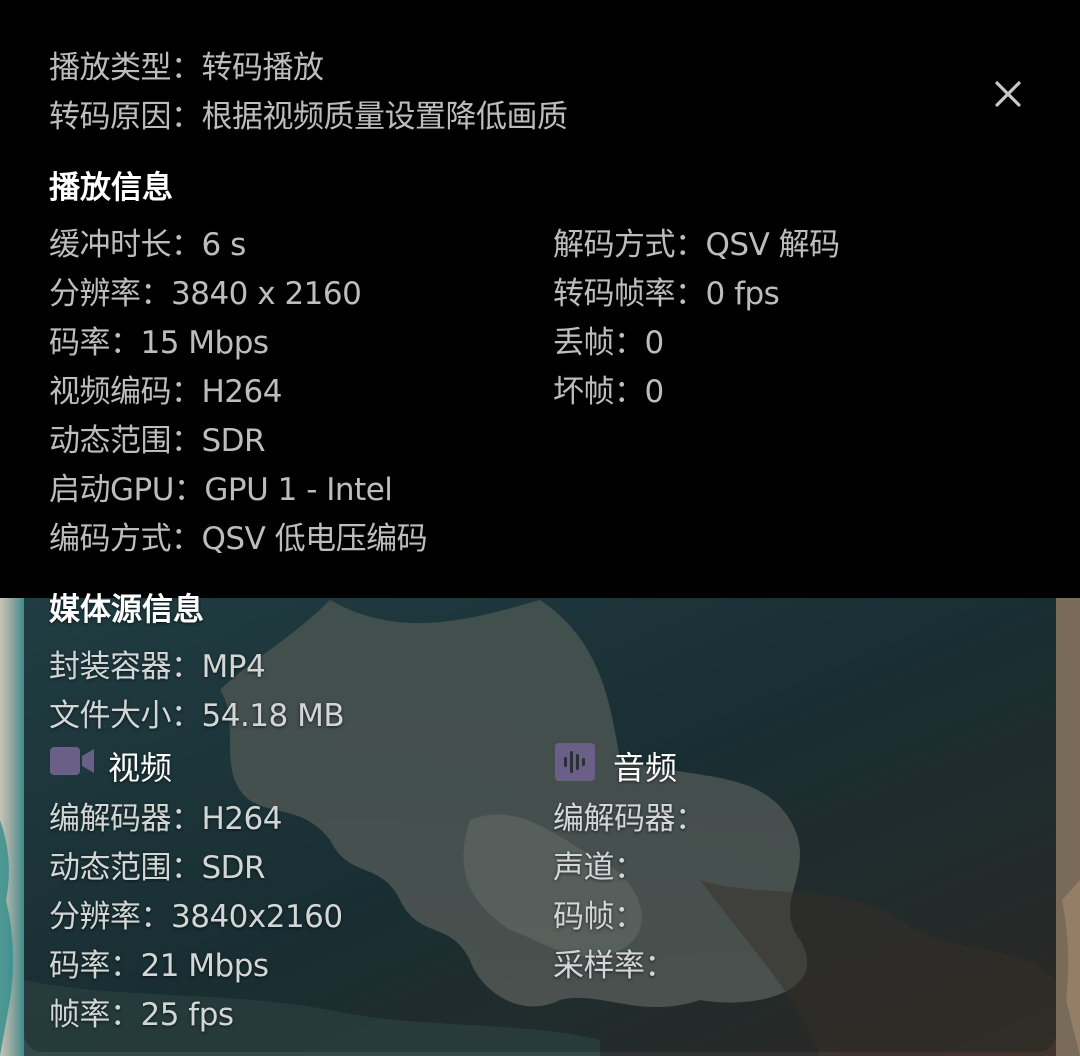  What do you see at coordinates (125, 716) in the screenshot?
I see `file-size-label: 文件大小：` at bounding box center [125, 716].